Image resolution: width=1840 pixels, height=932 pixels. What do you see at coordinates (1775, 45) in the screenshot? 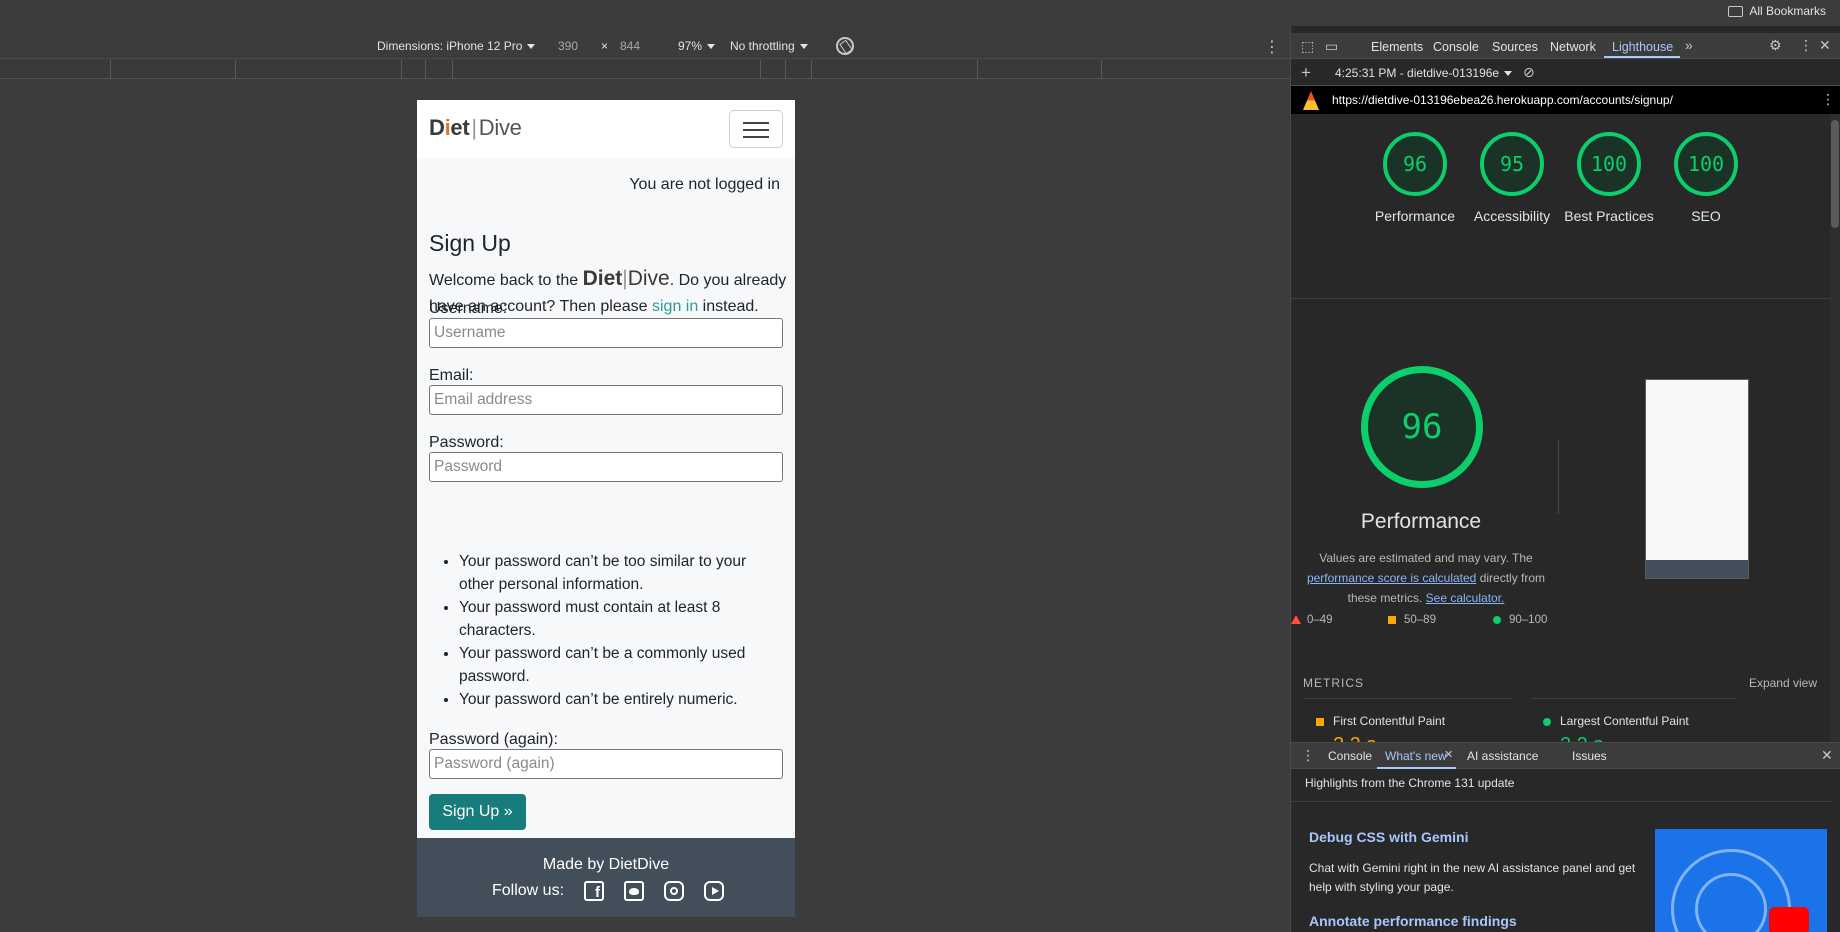
I see `gear-icon: ⚙` at bounding box center [1775, 45].